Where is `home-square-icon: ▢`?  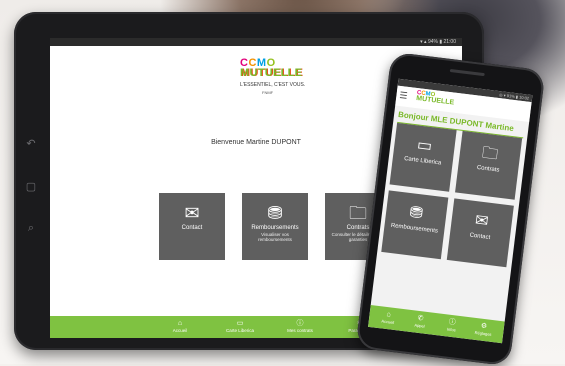 home-square-icon: ▢ is located at coordinates (31, 187).